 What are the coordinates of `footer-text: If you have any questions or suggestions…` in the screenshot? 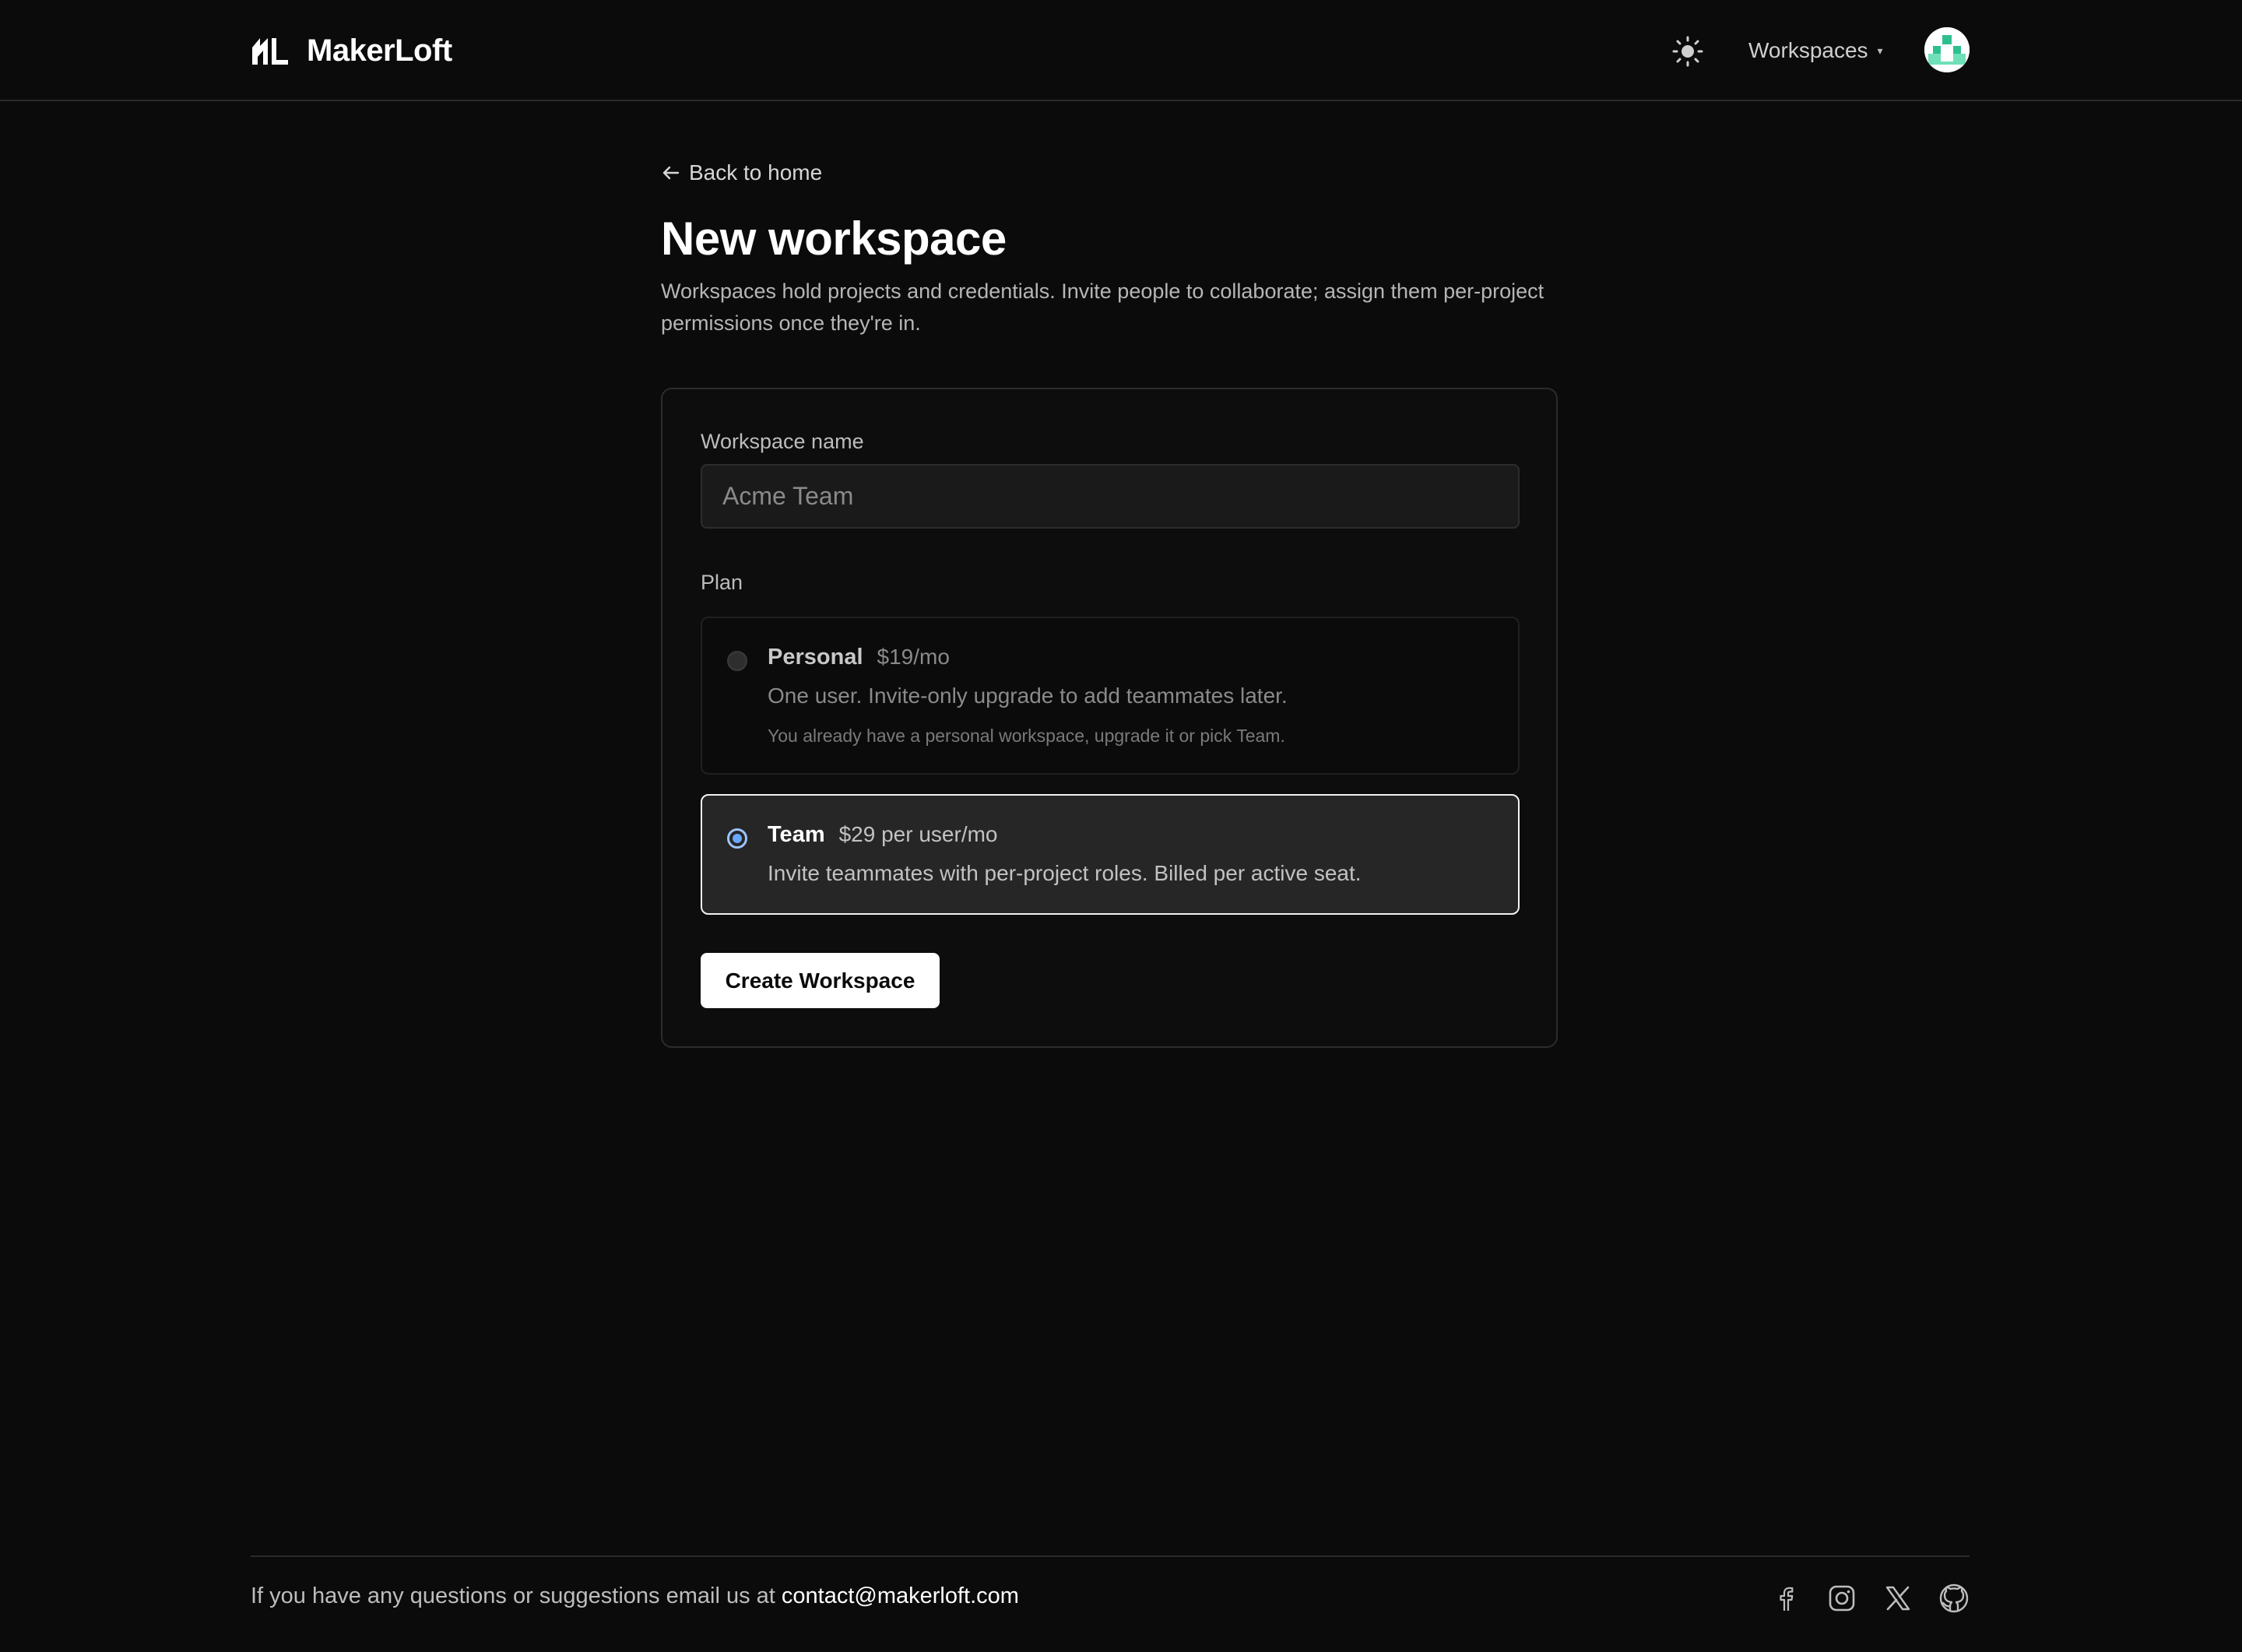 It's located at (516, 1595).